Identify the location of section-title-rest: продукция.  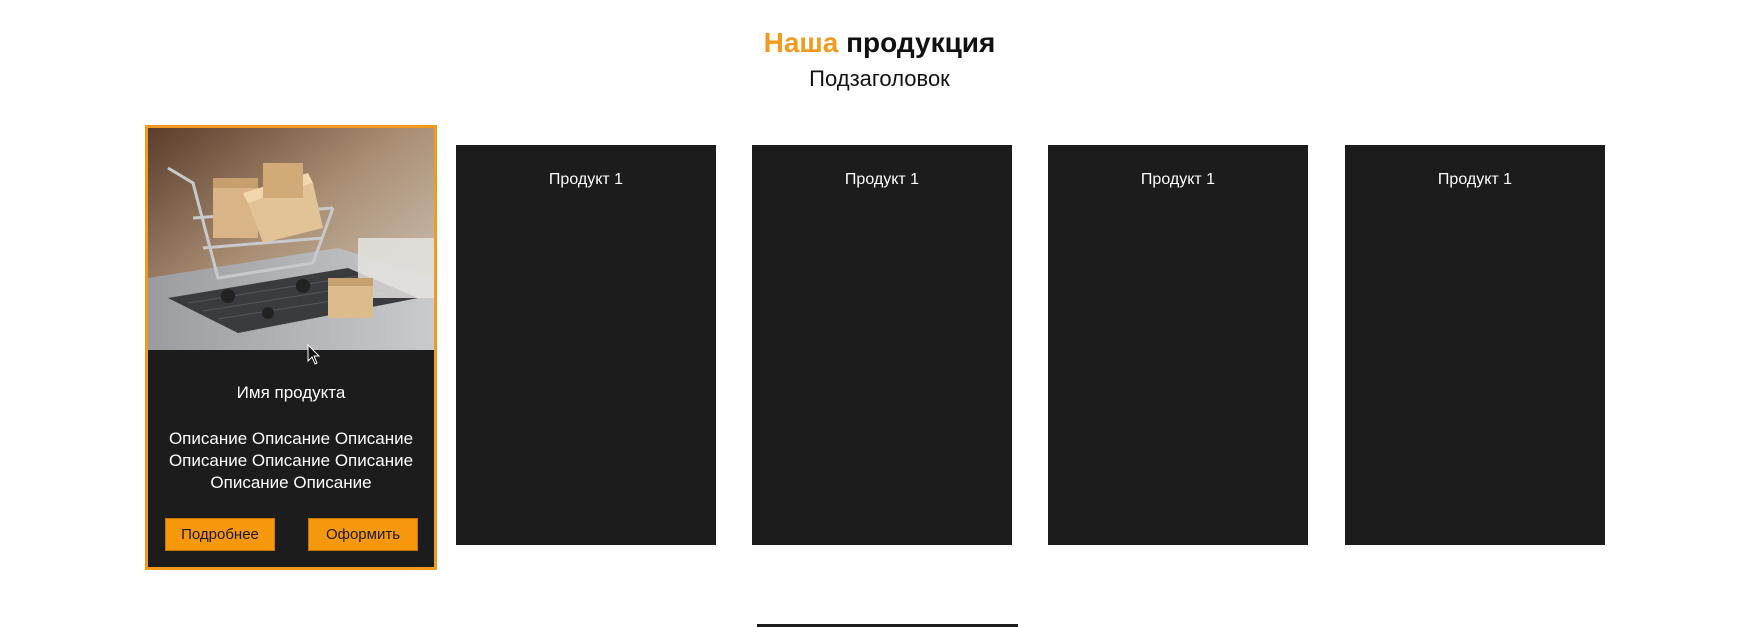
(921, 42).